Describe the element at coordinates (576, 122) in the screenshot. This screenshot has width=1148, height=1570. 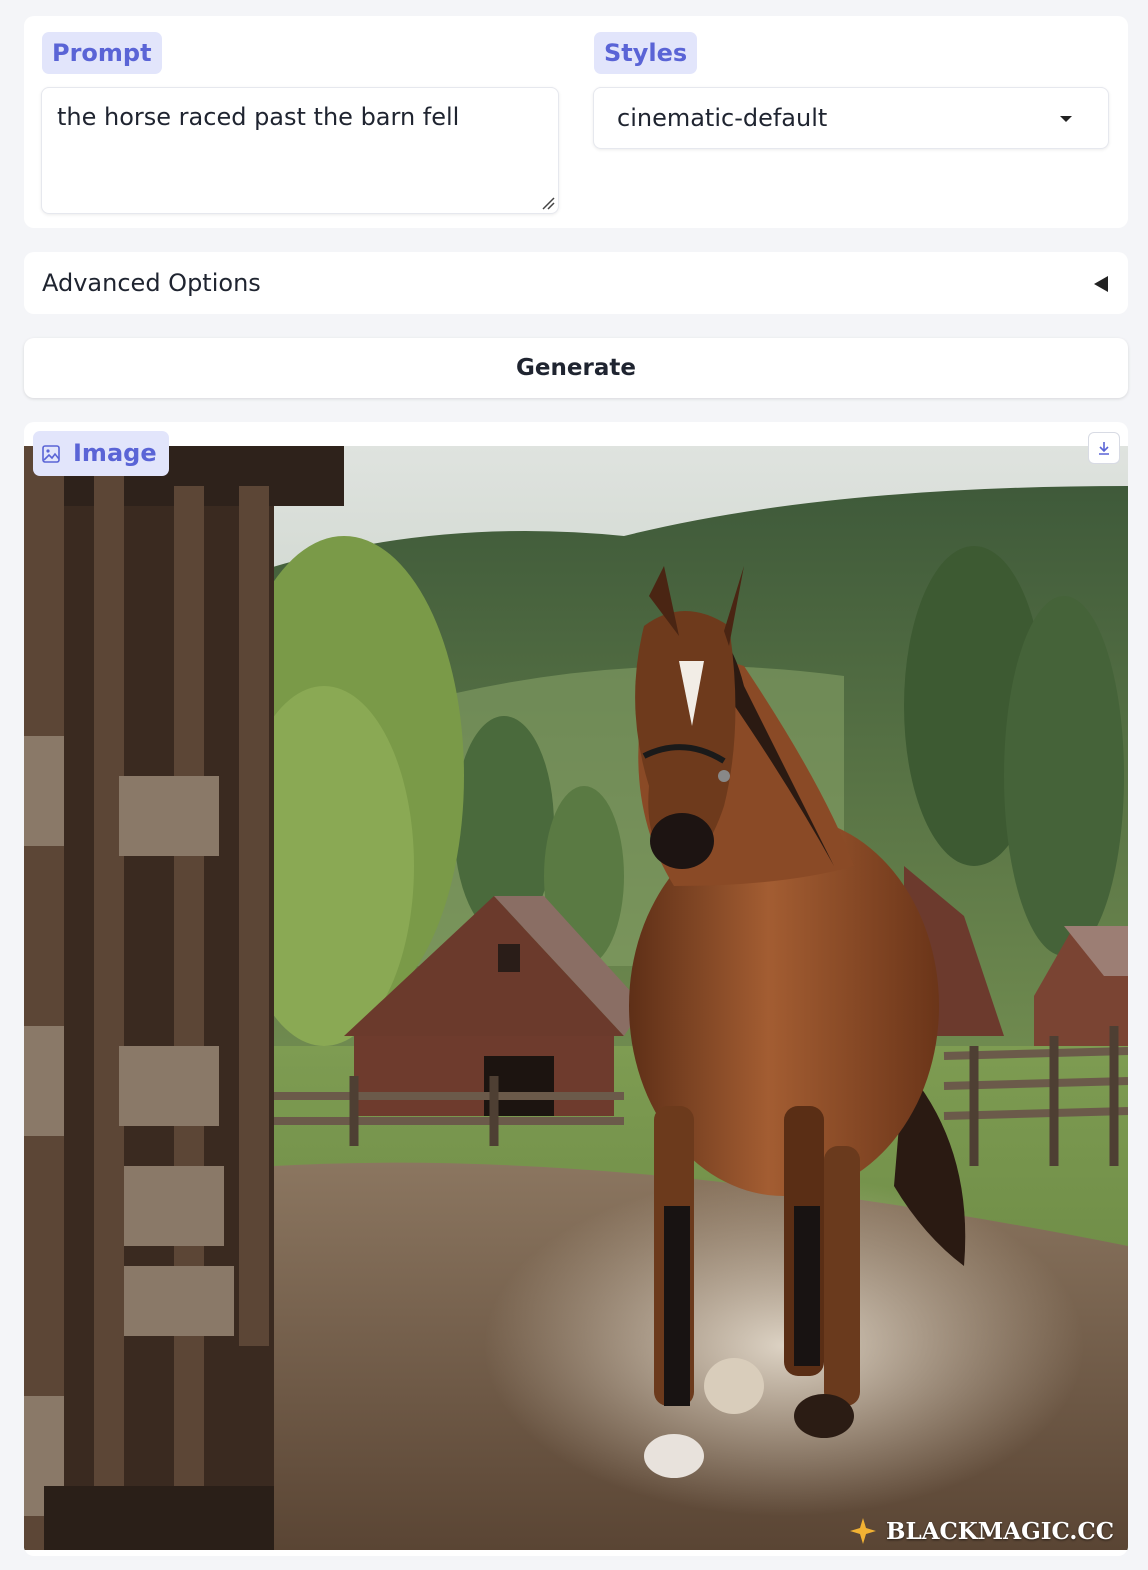
I see `input-panel: Prompt Styles cinematic-default` at that location.